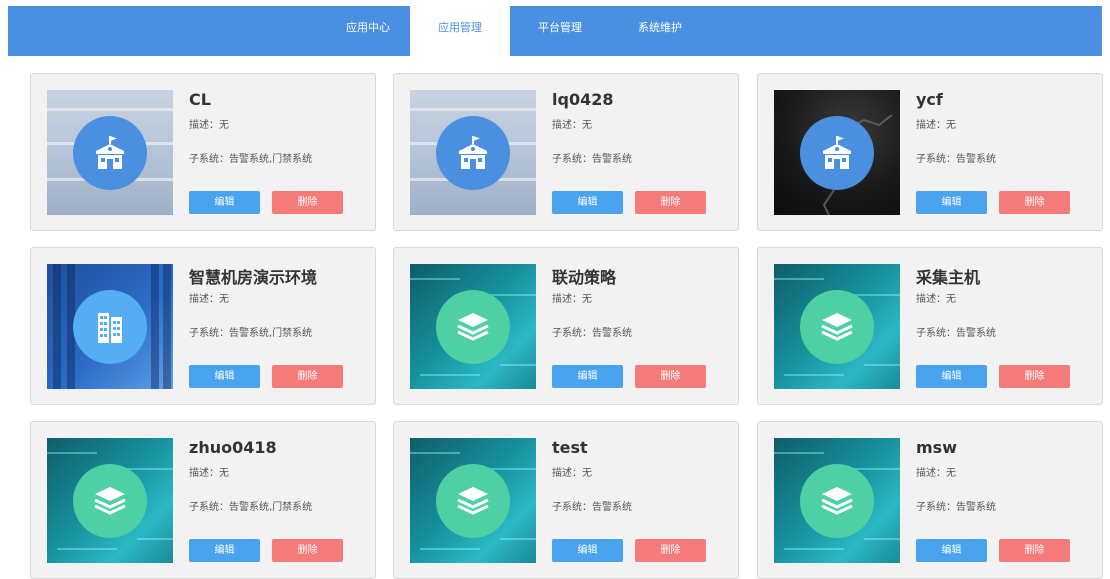  What do you see at coordinates (936, 447) in the screenshot?
I see `app-title: msw` at bounding box center [936, 447].